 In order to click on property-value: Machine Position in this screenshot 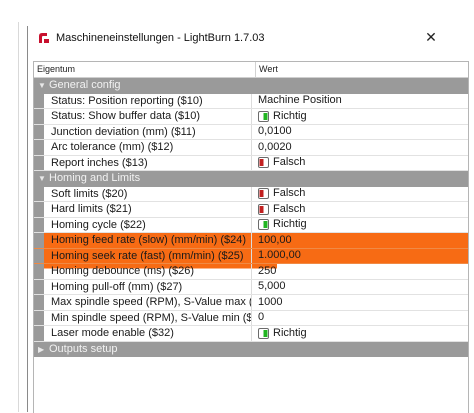, I will do `click(360, 101)`.